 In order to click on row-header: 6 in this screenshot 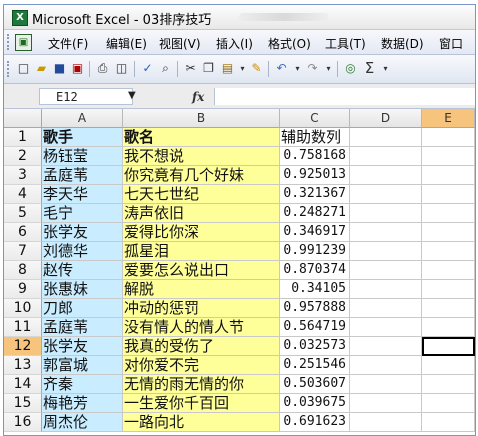, I will do `click(23, 232)`.